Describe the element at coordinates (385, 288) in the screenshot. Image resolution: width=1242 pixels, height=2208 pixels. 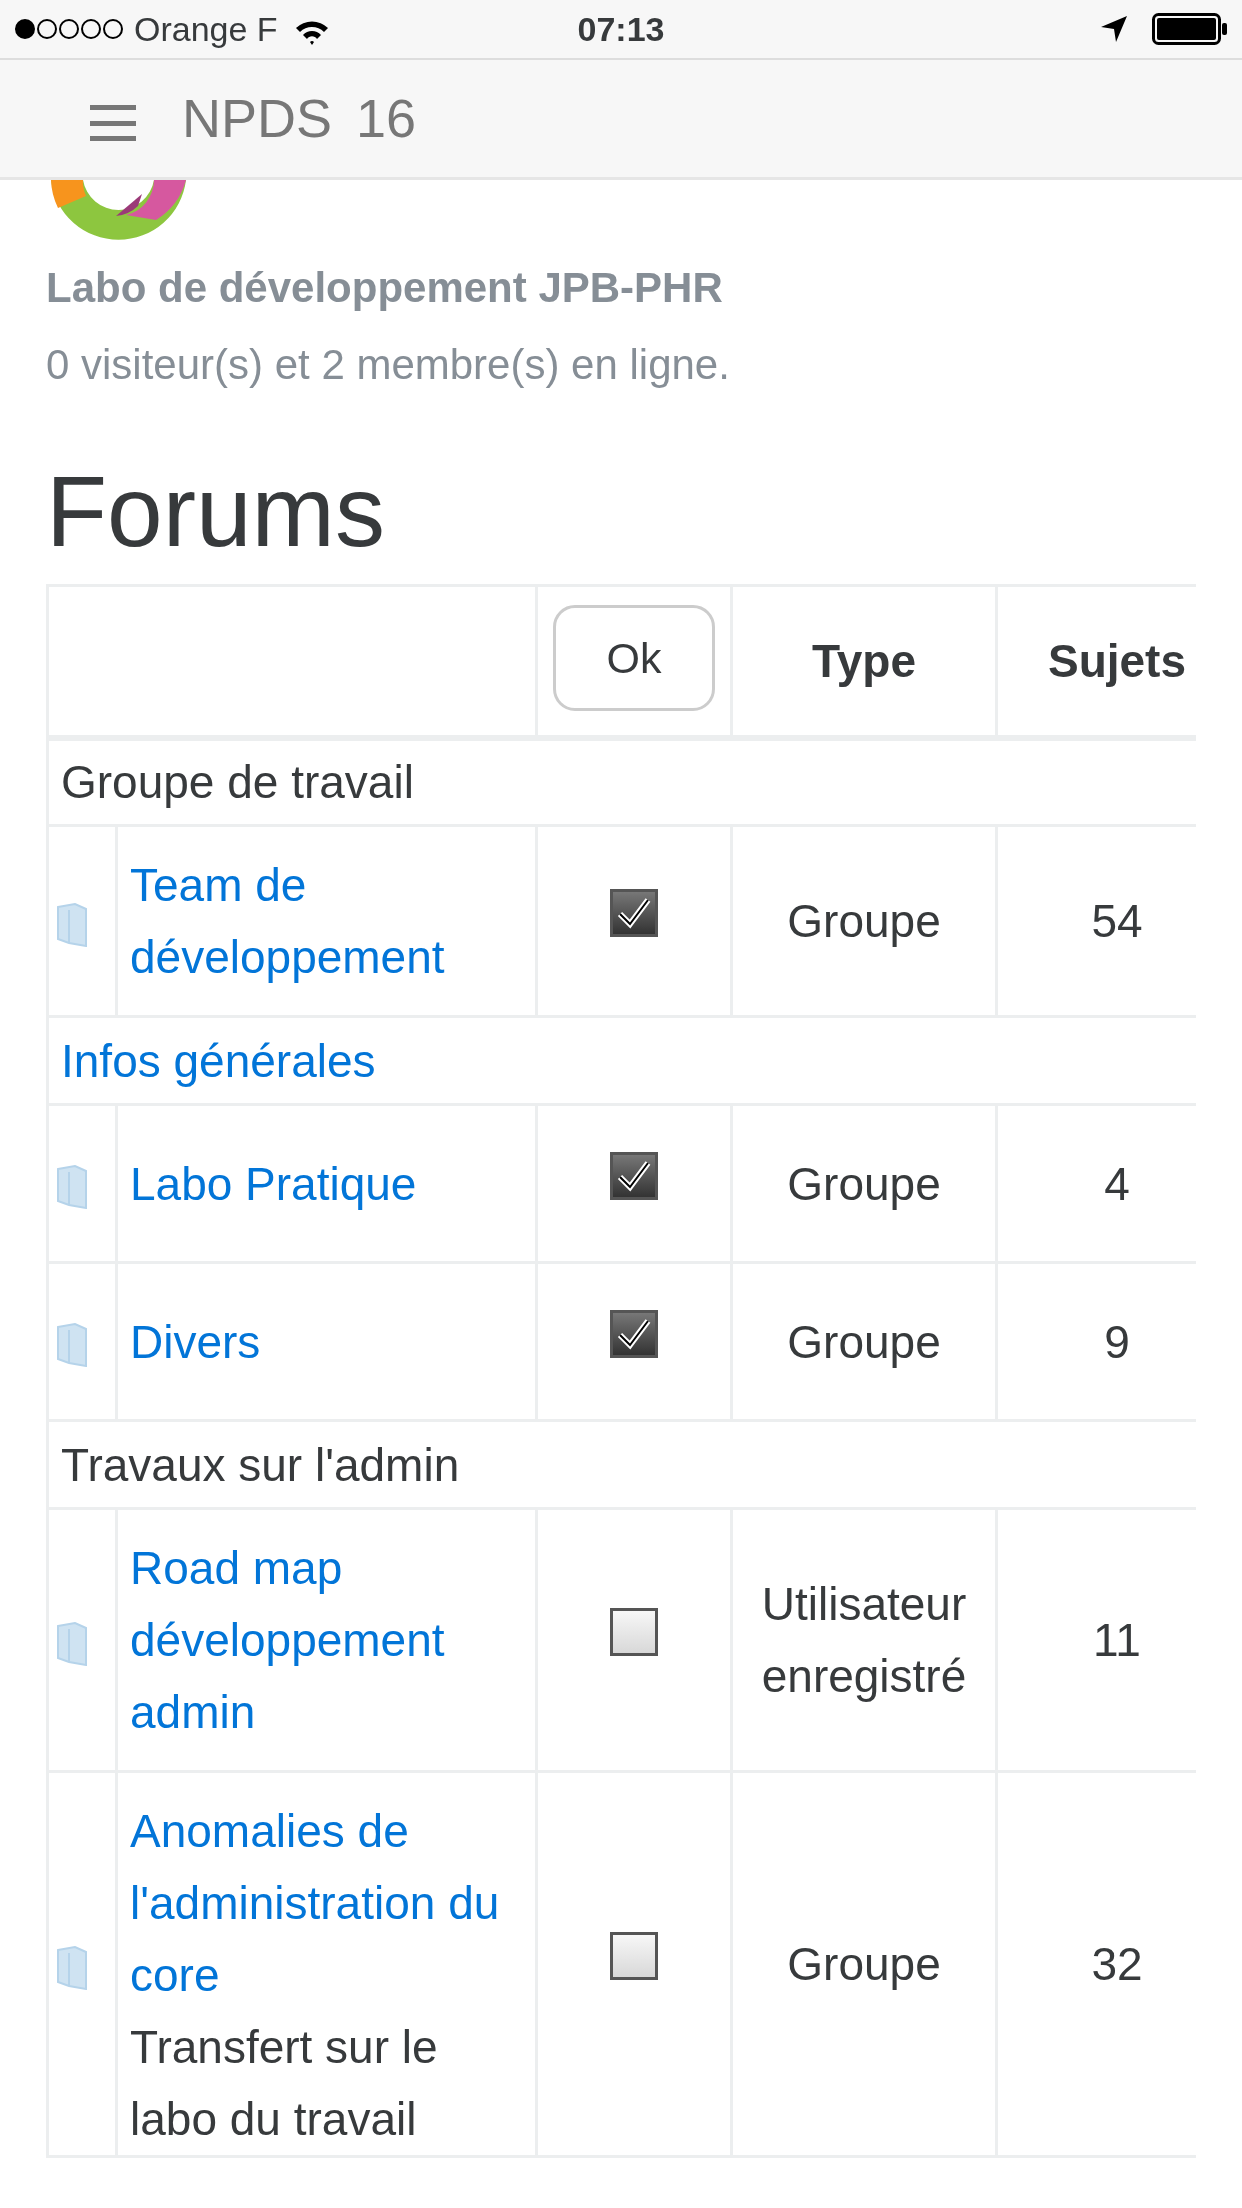
I see `site-name: Labo de développement JPB-PHR` at that location.